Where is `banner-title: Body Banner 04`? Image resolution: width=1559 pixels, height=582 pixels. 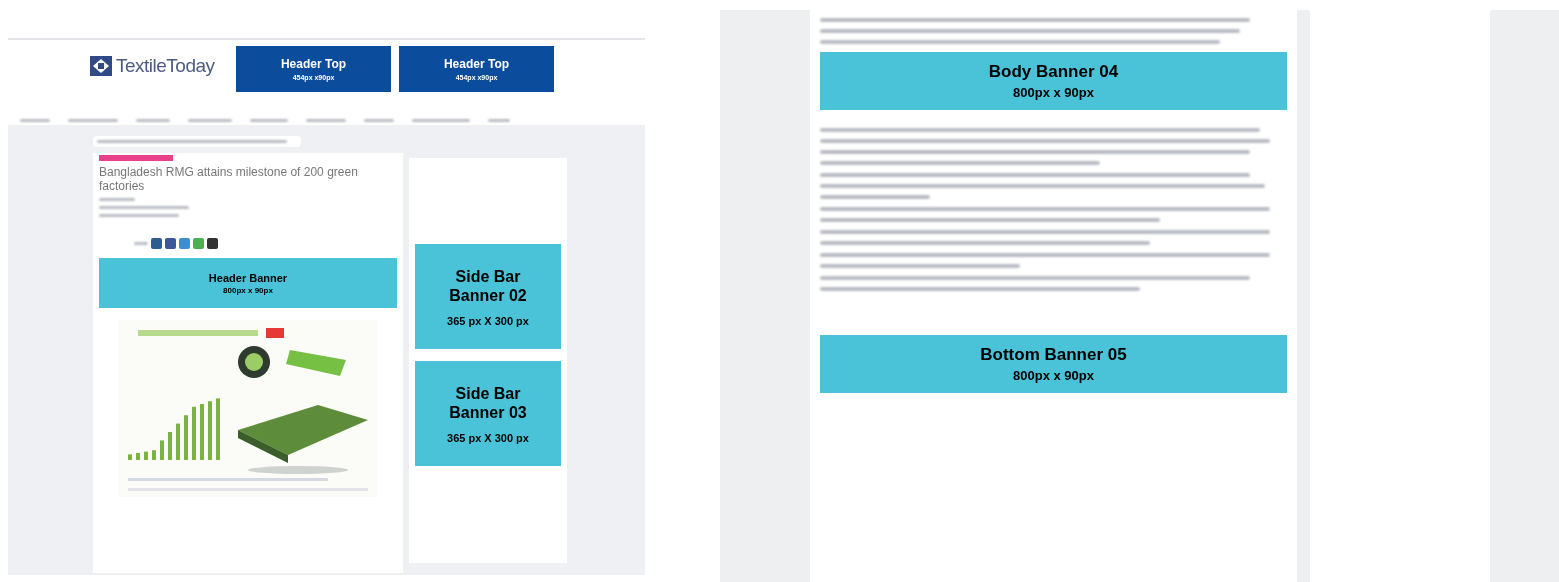 banner-title: Body Banner 04 is located at coordinates (1053, 72).